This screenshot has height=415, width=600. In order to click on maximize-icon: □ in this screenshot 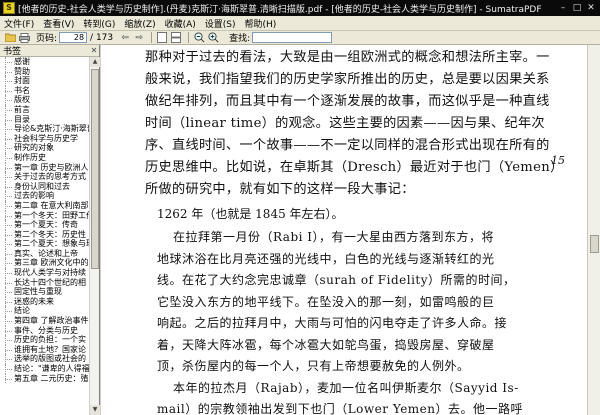, I will do `click(577, 8)`.